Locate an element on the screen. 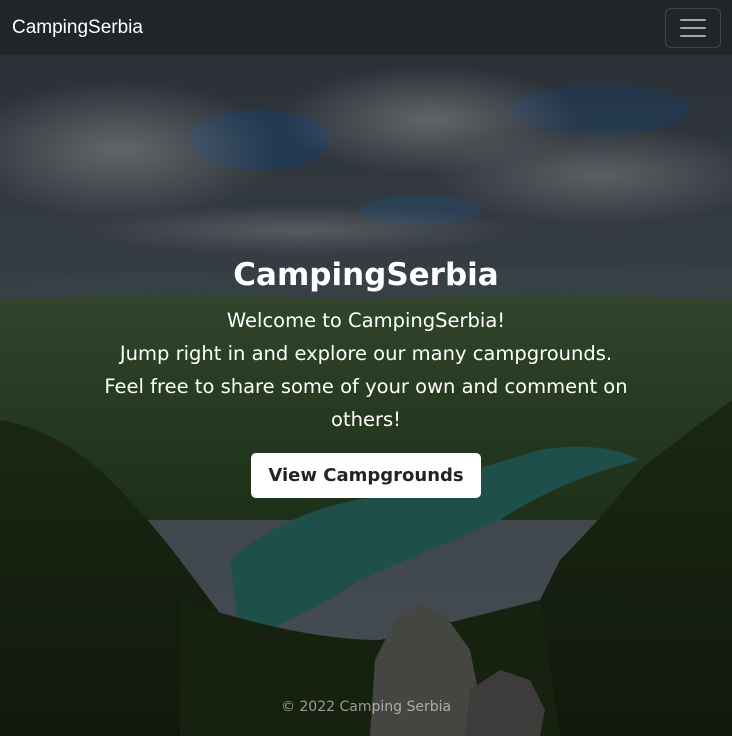 This screenshot has height=736, width=732. navbar-toggler-button is located at coordinates (693, 27).